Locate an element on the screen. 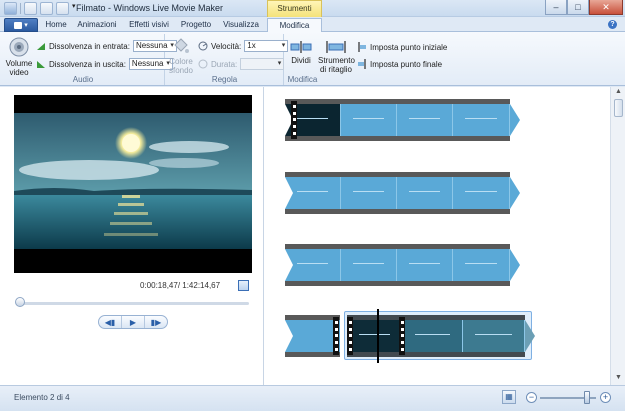 Image resolution: width=625 pixels, height=411 pixels. play-icon: ▶ is located at coordinates (133, 322).